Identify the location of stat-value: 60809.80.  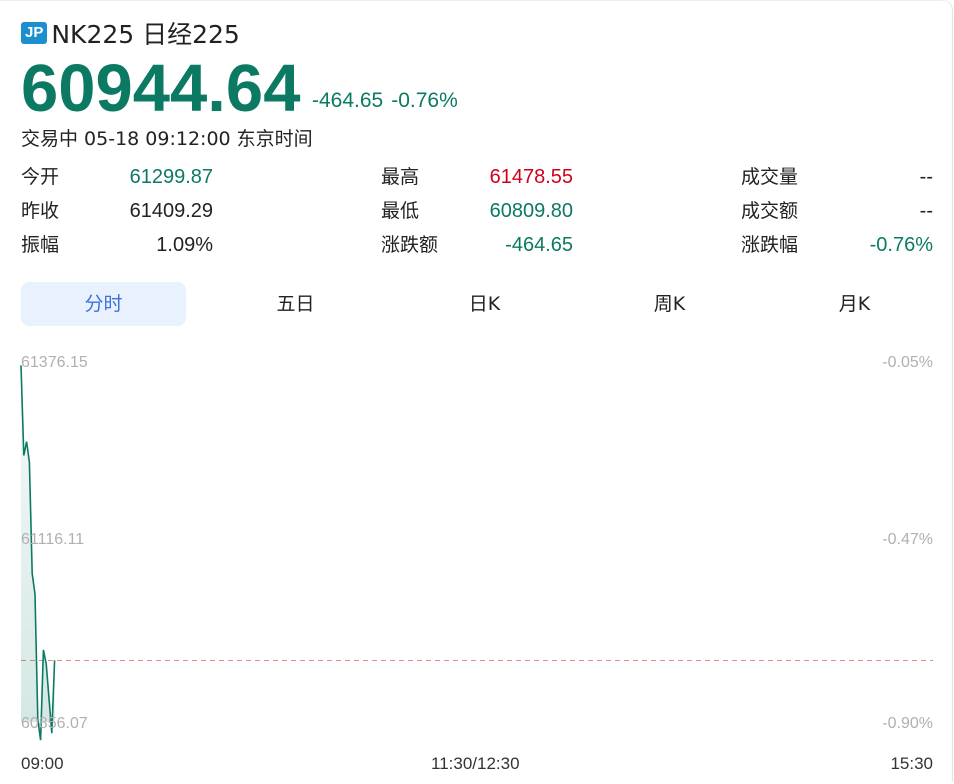
(531, 211).